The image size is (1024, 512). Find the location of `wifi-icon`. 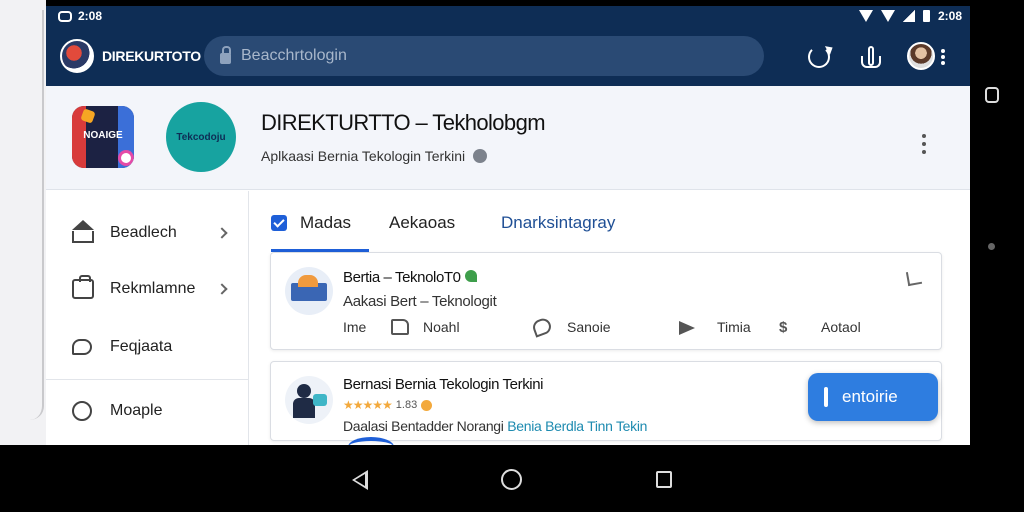

wifi-icon is located at coordinates (865, 16).